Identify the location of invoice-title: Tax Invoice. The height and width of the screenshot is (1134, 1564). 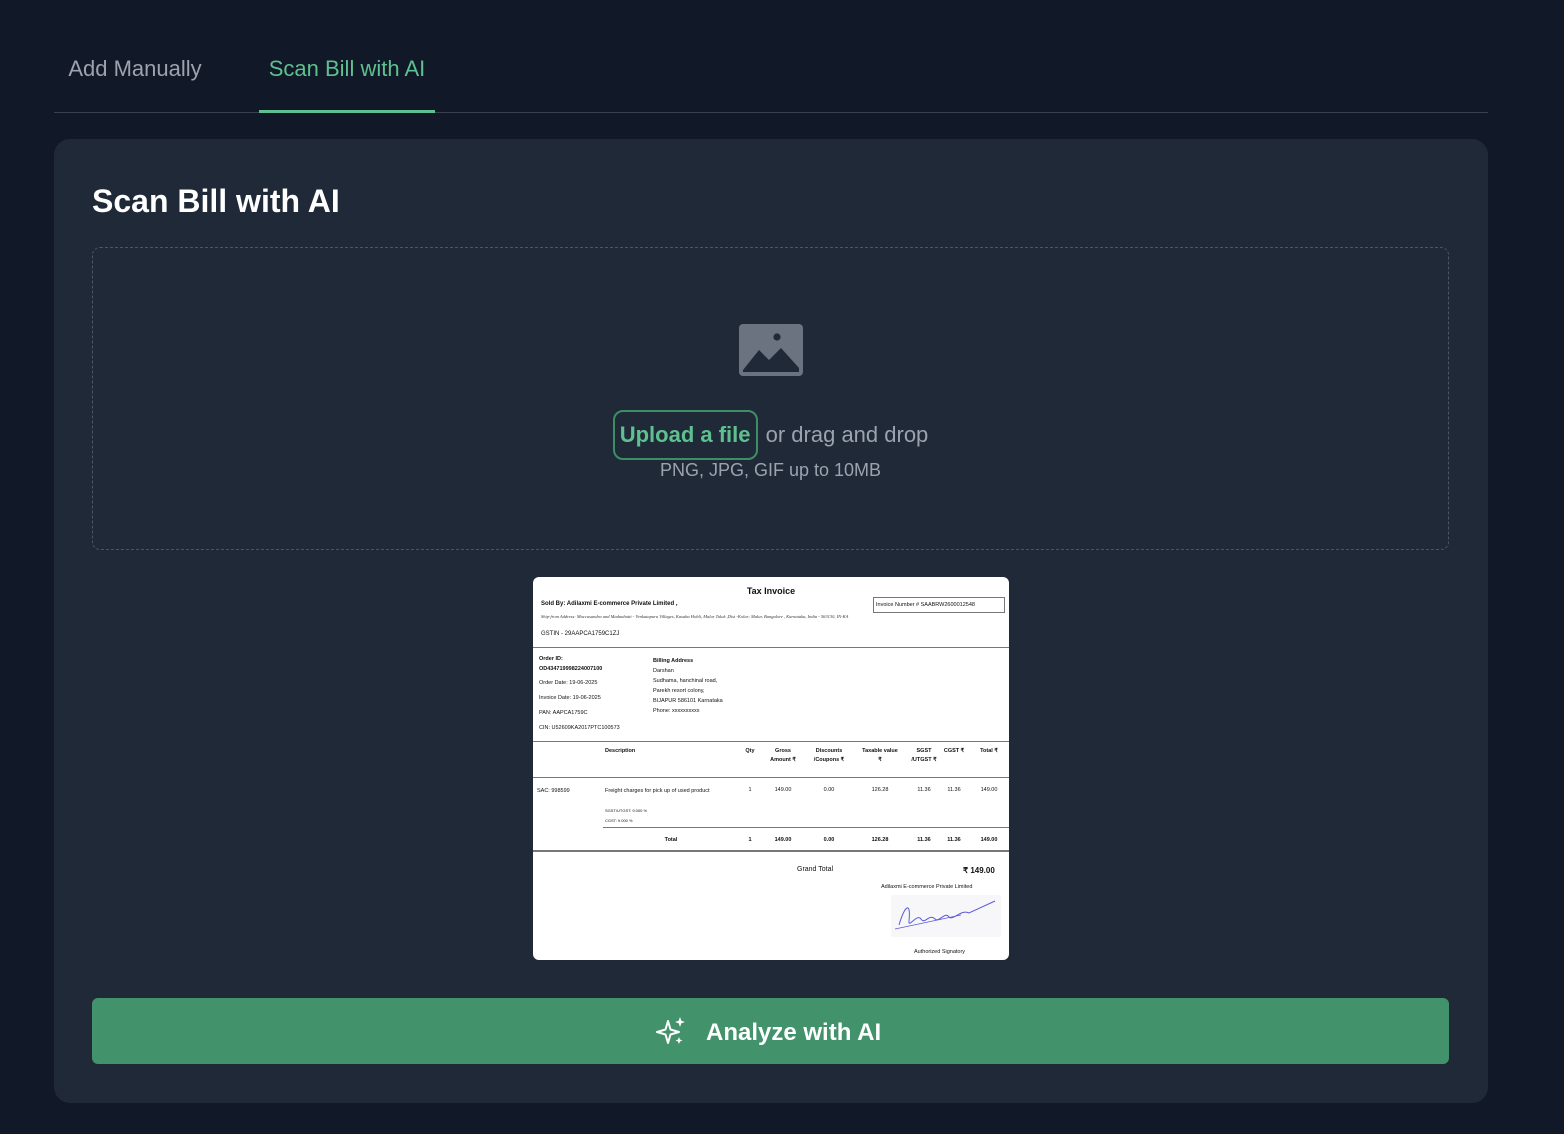
(771, 591).